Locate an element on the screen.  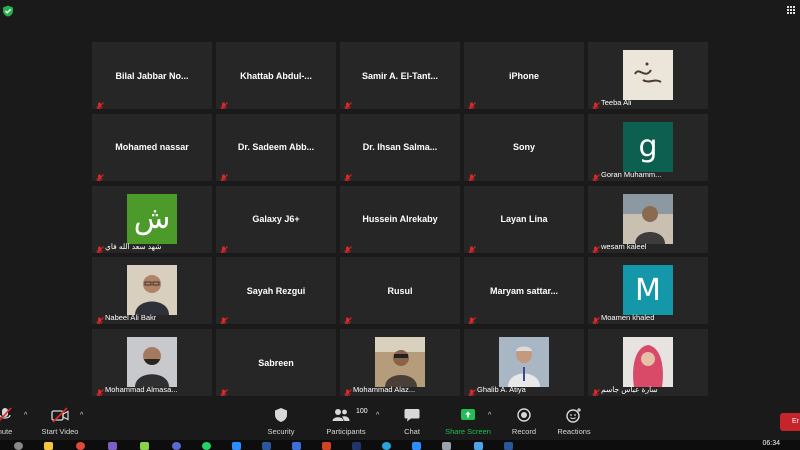
participants-button: 100 Participants is located at coordinates (346, 422).